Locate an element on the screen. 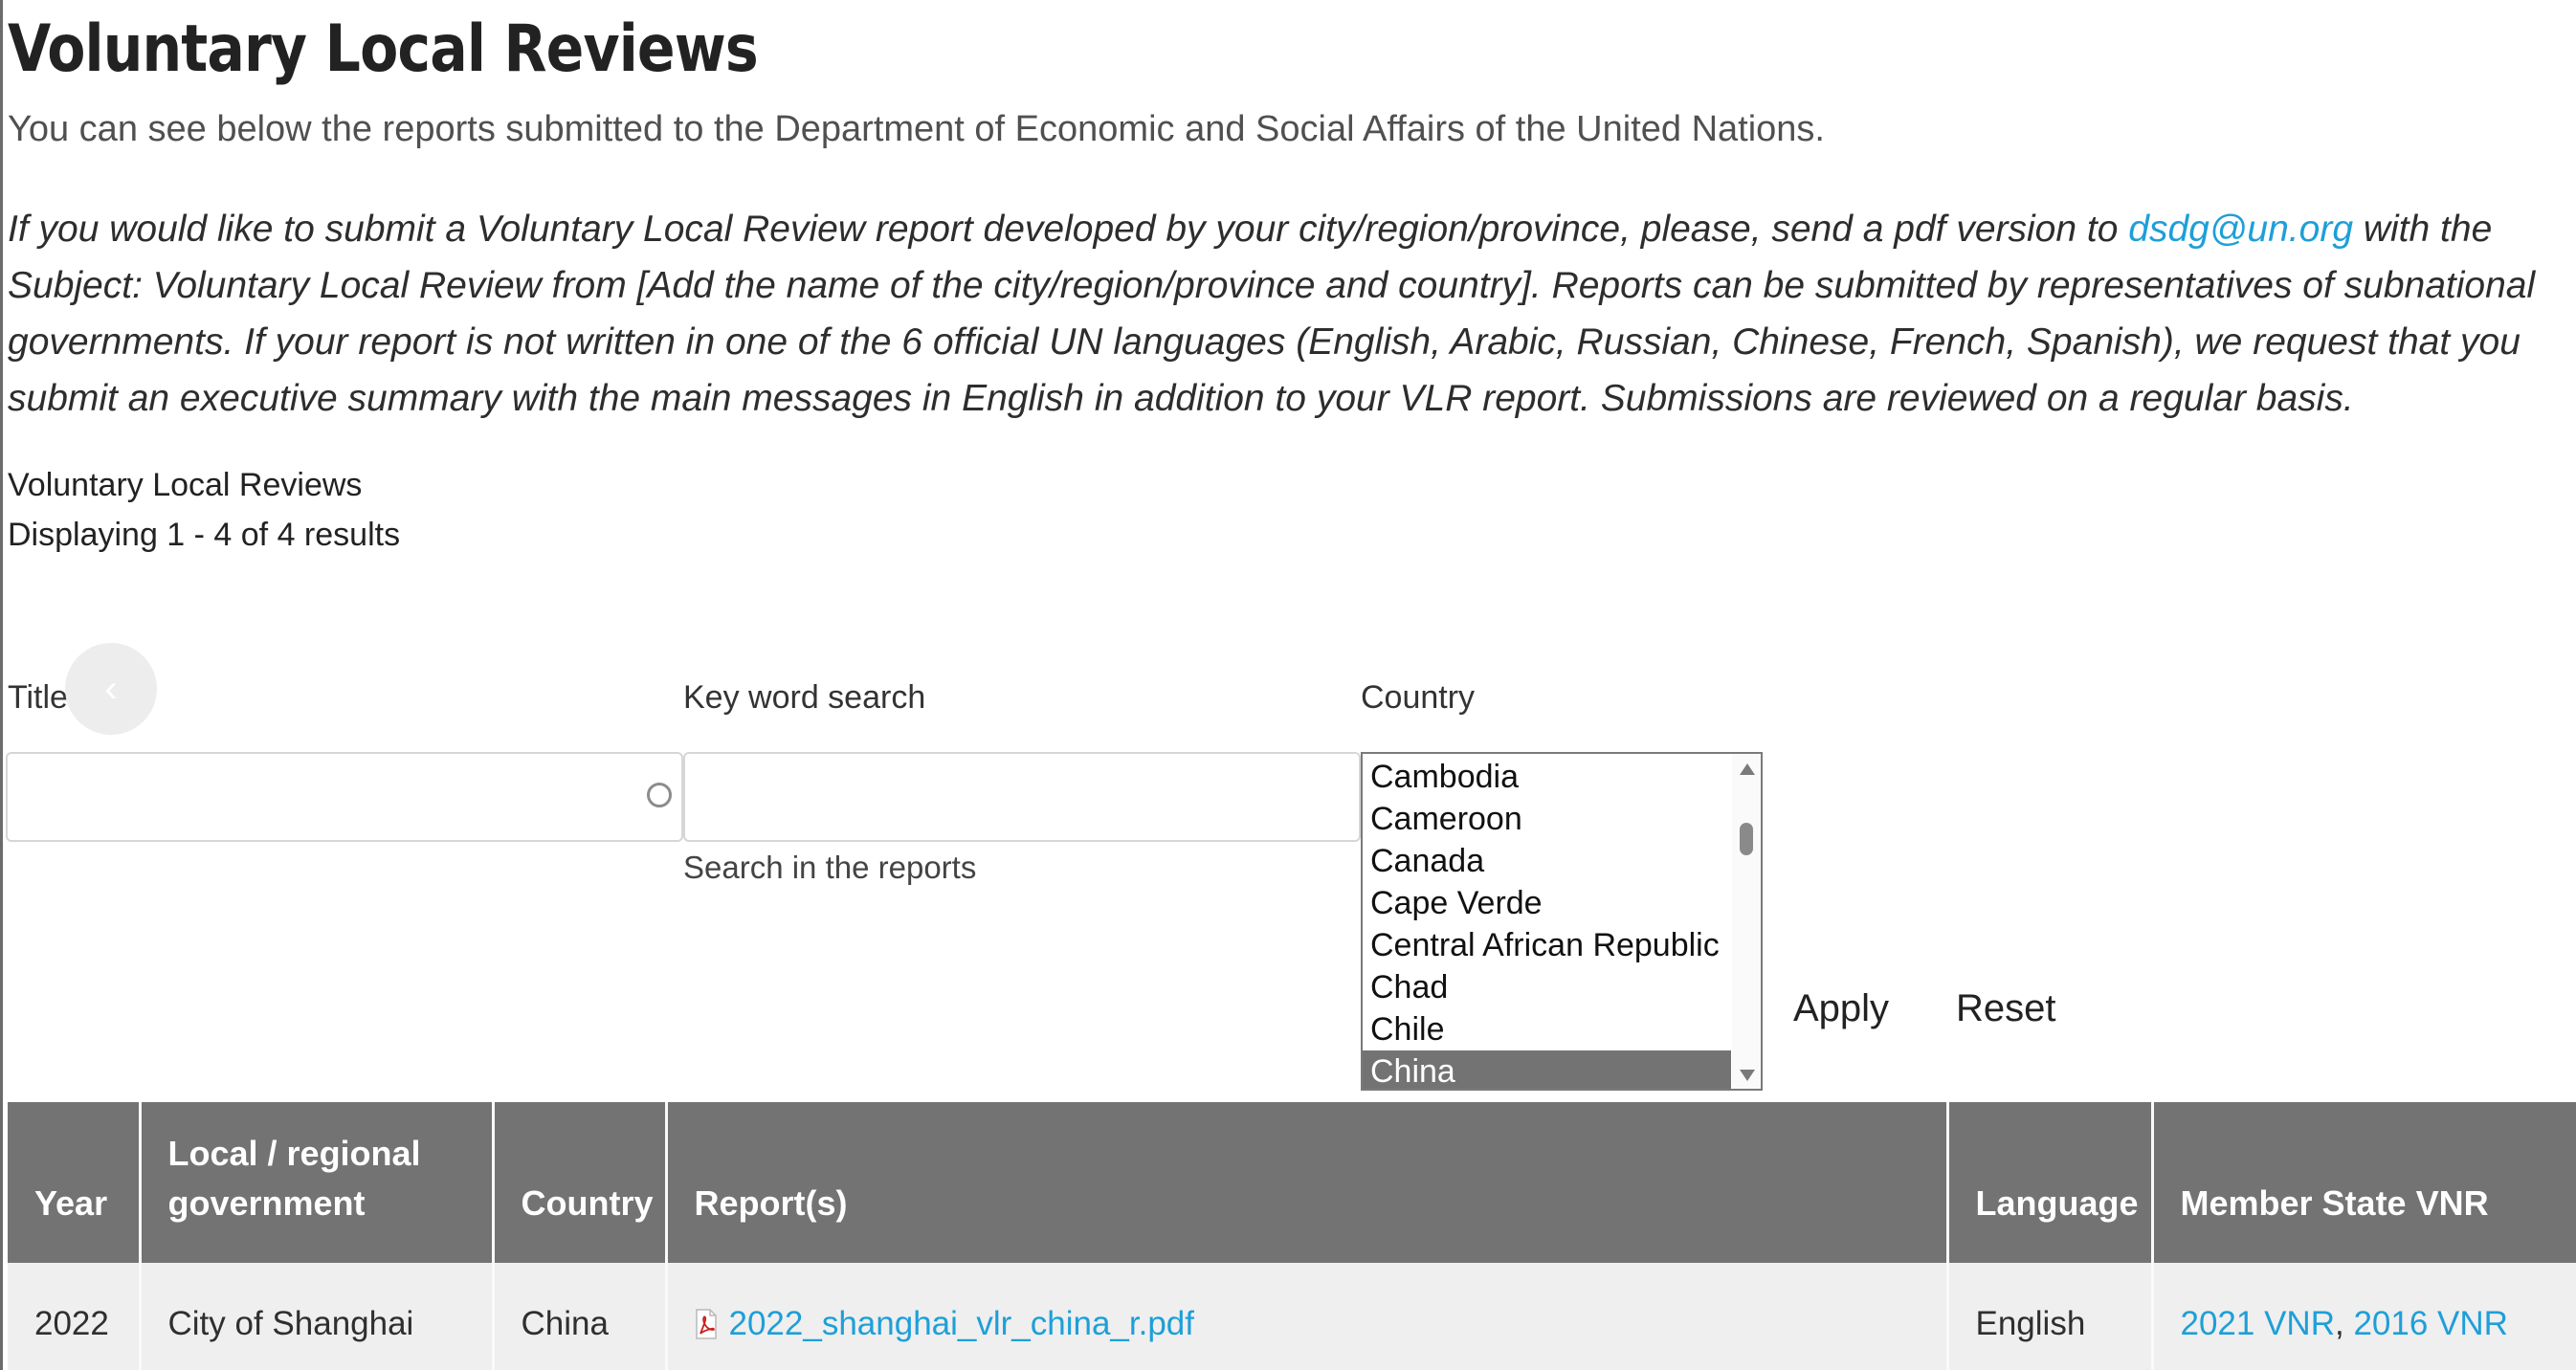 The image size is (2576, 1370). cell-vnr: 2021 VNR, 2016 VNR is located at coordinates (2364, 1316).